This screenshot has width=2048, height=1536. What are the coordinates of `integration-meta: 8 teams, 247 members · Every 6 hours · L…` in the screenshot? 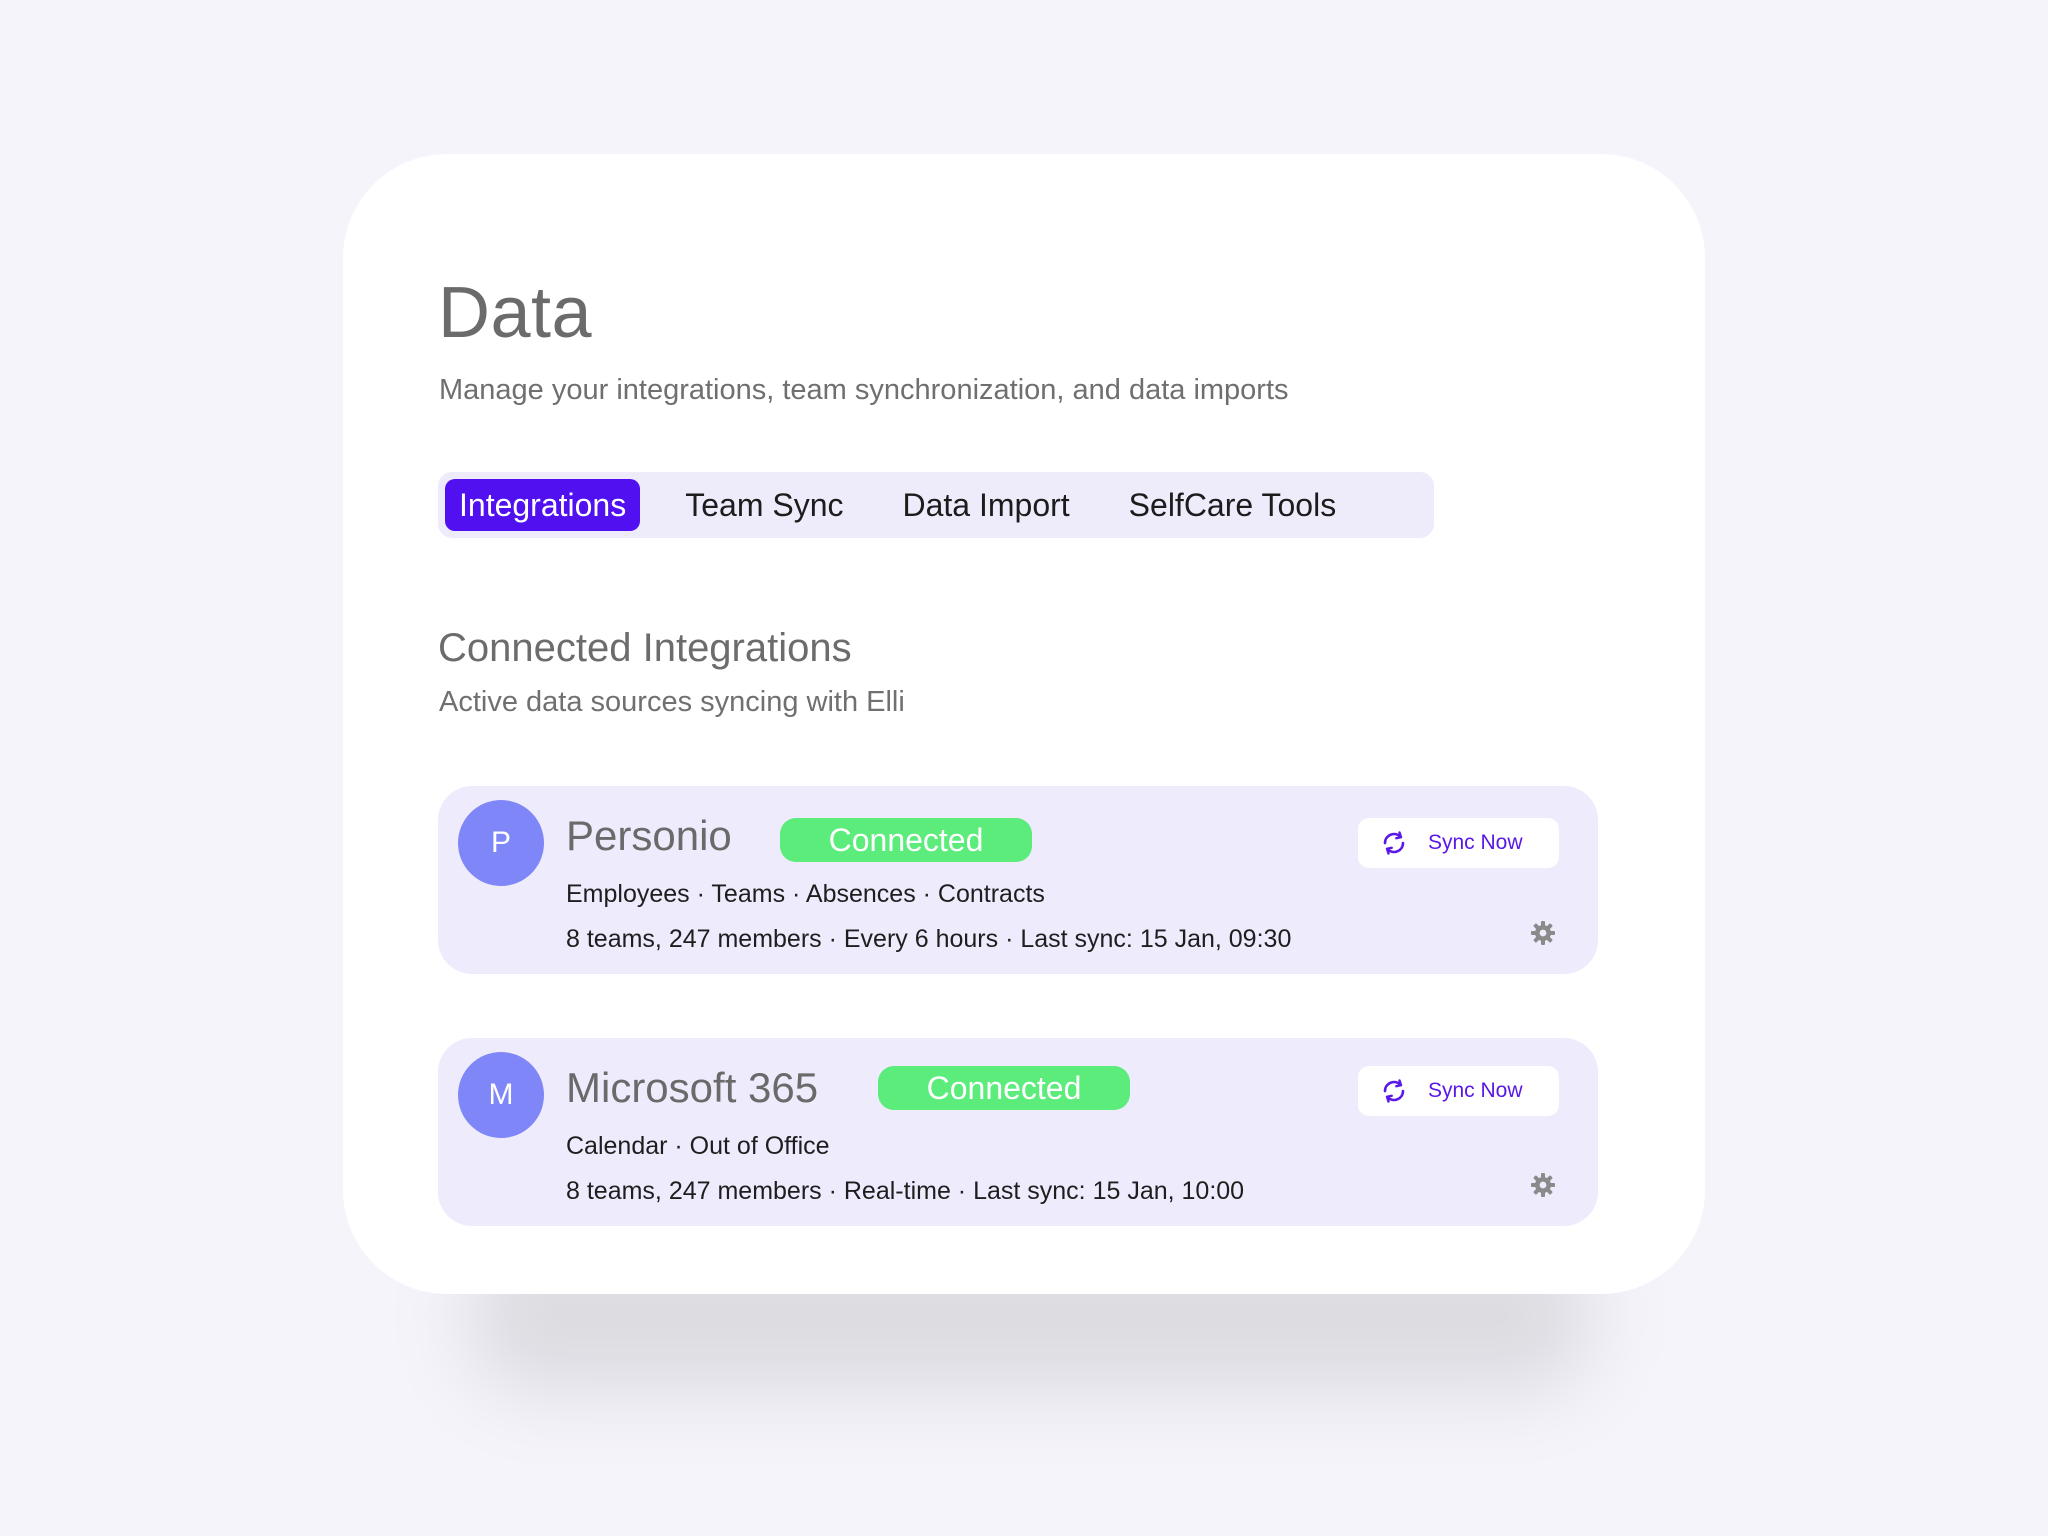 It's located at (929, 939).